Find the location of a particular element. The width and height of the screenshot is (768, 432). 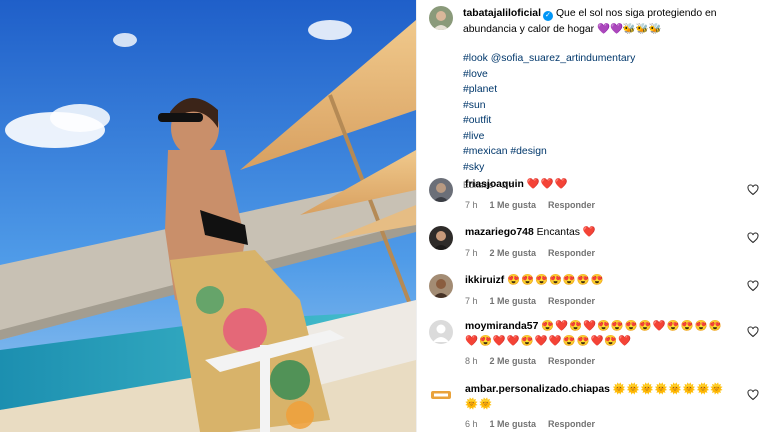

comment-time: 6 h is located at coordinates (471, 424).